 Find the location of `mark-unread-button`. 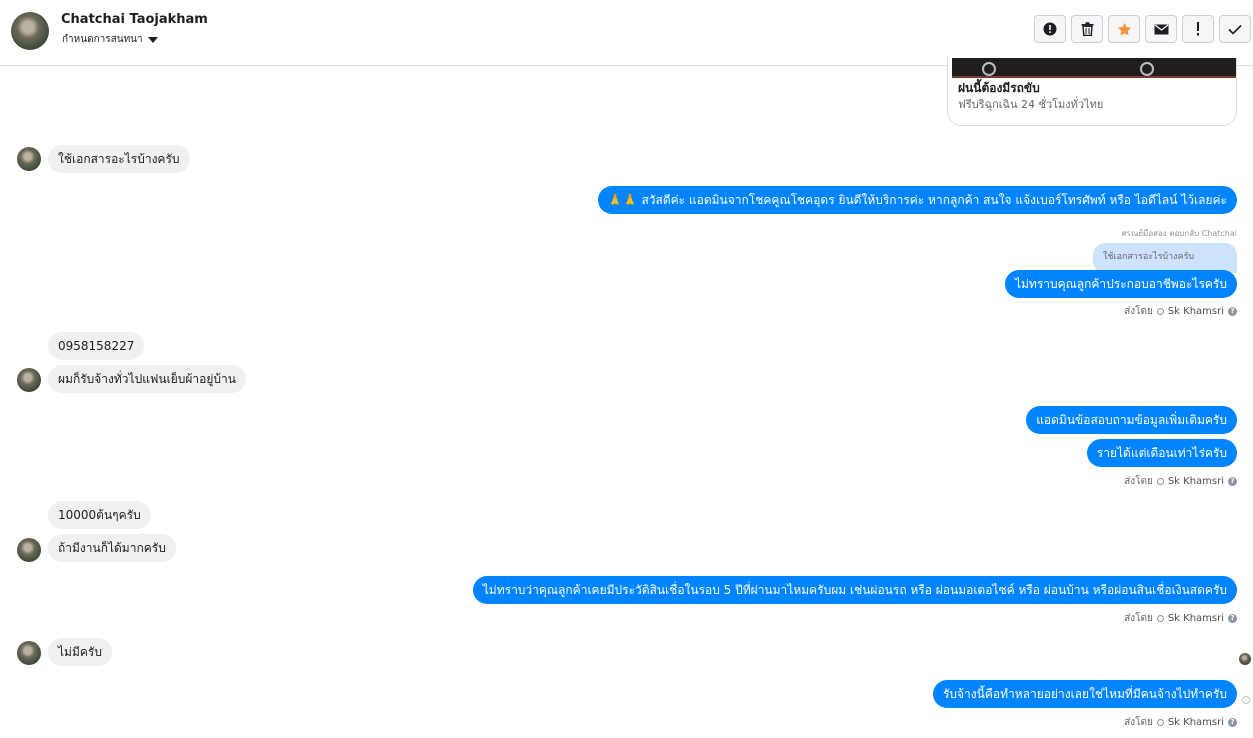

mark-unread-button is located at coordinates (1161, 29).